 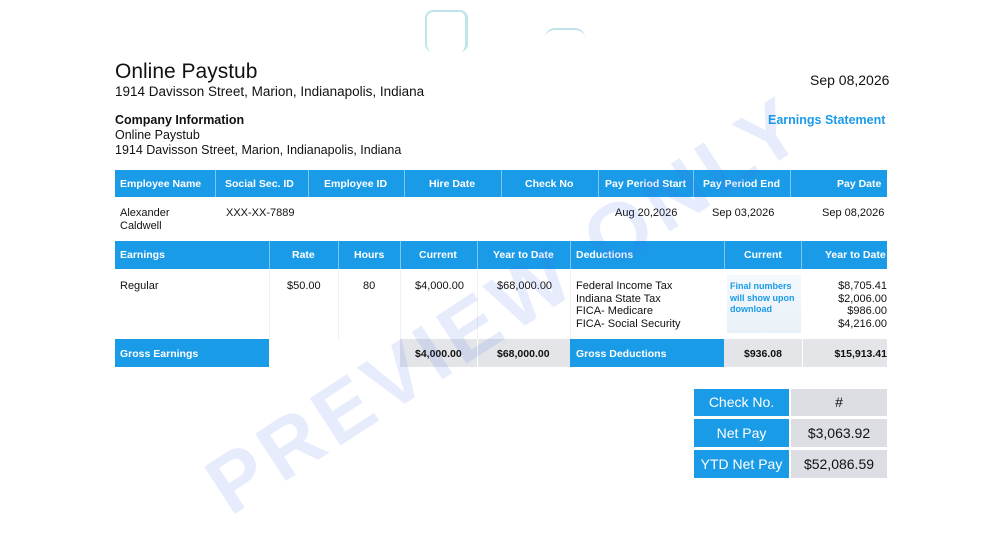 I want to click on employee-name: Alexander Caldwell, so click(x=145, y=220).